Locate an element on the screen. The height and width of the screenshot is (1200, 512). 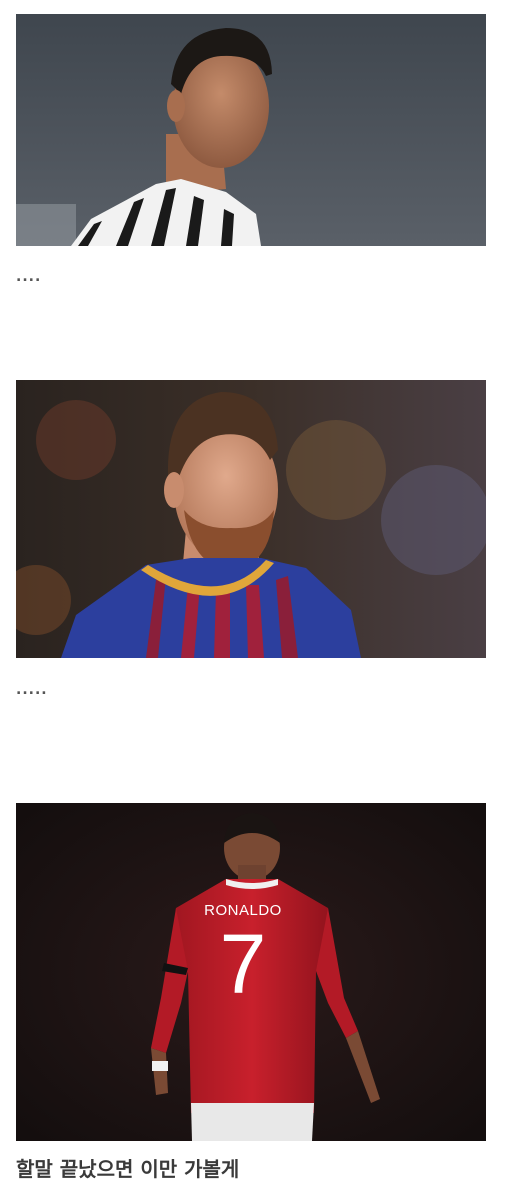
jersey-number-text: 7 is located at coordinates (243, 964).